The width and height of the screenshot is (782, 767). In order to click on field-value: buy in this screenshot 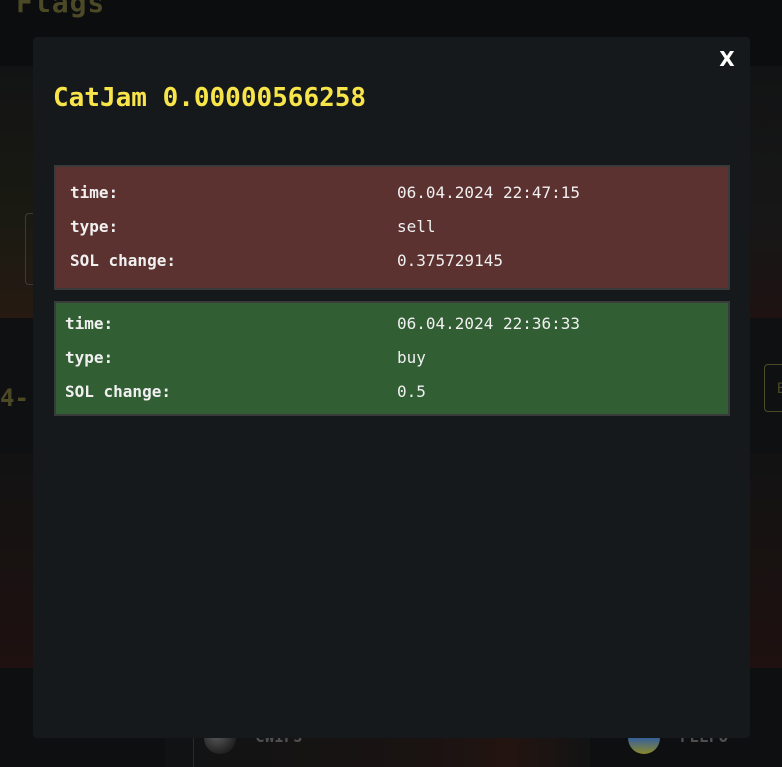, I will do `click(411, 357)`.